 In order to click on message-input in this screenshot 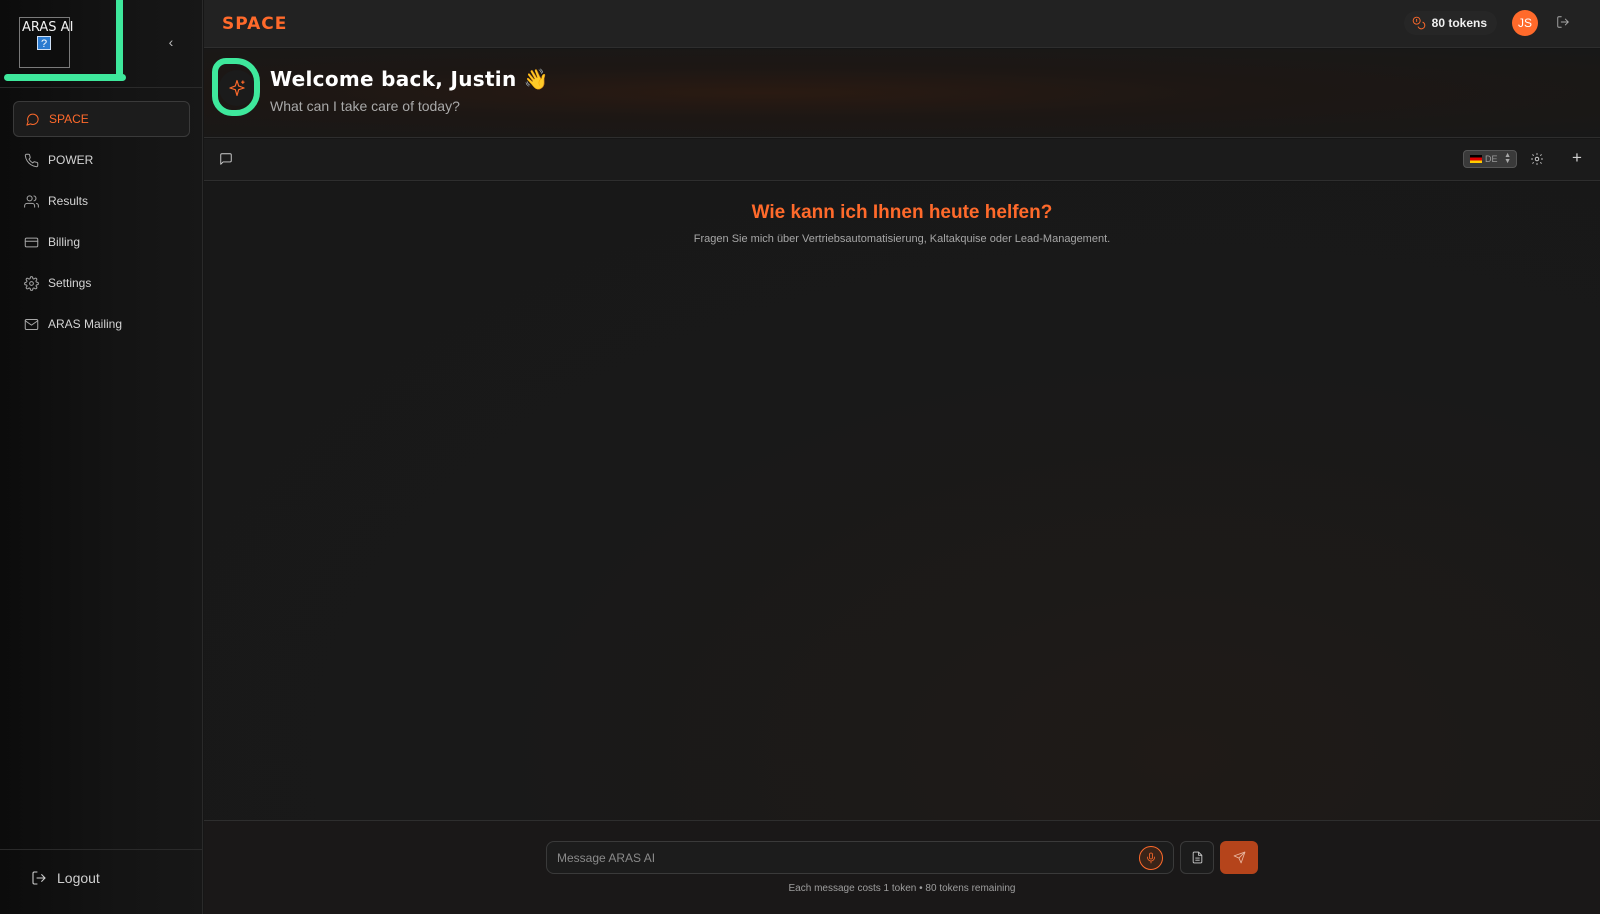, I will do `click(860, 857)`.